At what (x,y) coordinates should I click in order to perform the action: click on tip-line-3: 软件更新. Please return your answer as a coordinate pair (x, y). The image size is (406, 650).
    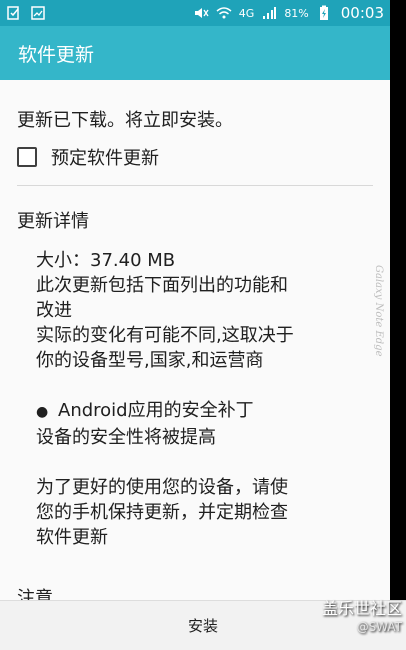
    Looking at the image, I should click on (72, 537).